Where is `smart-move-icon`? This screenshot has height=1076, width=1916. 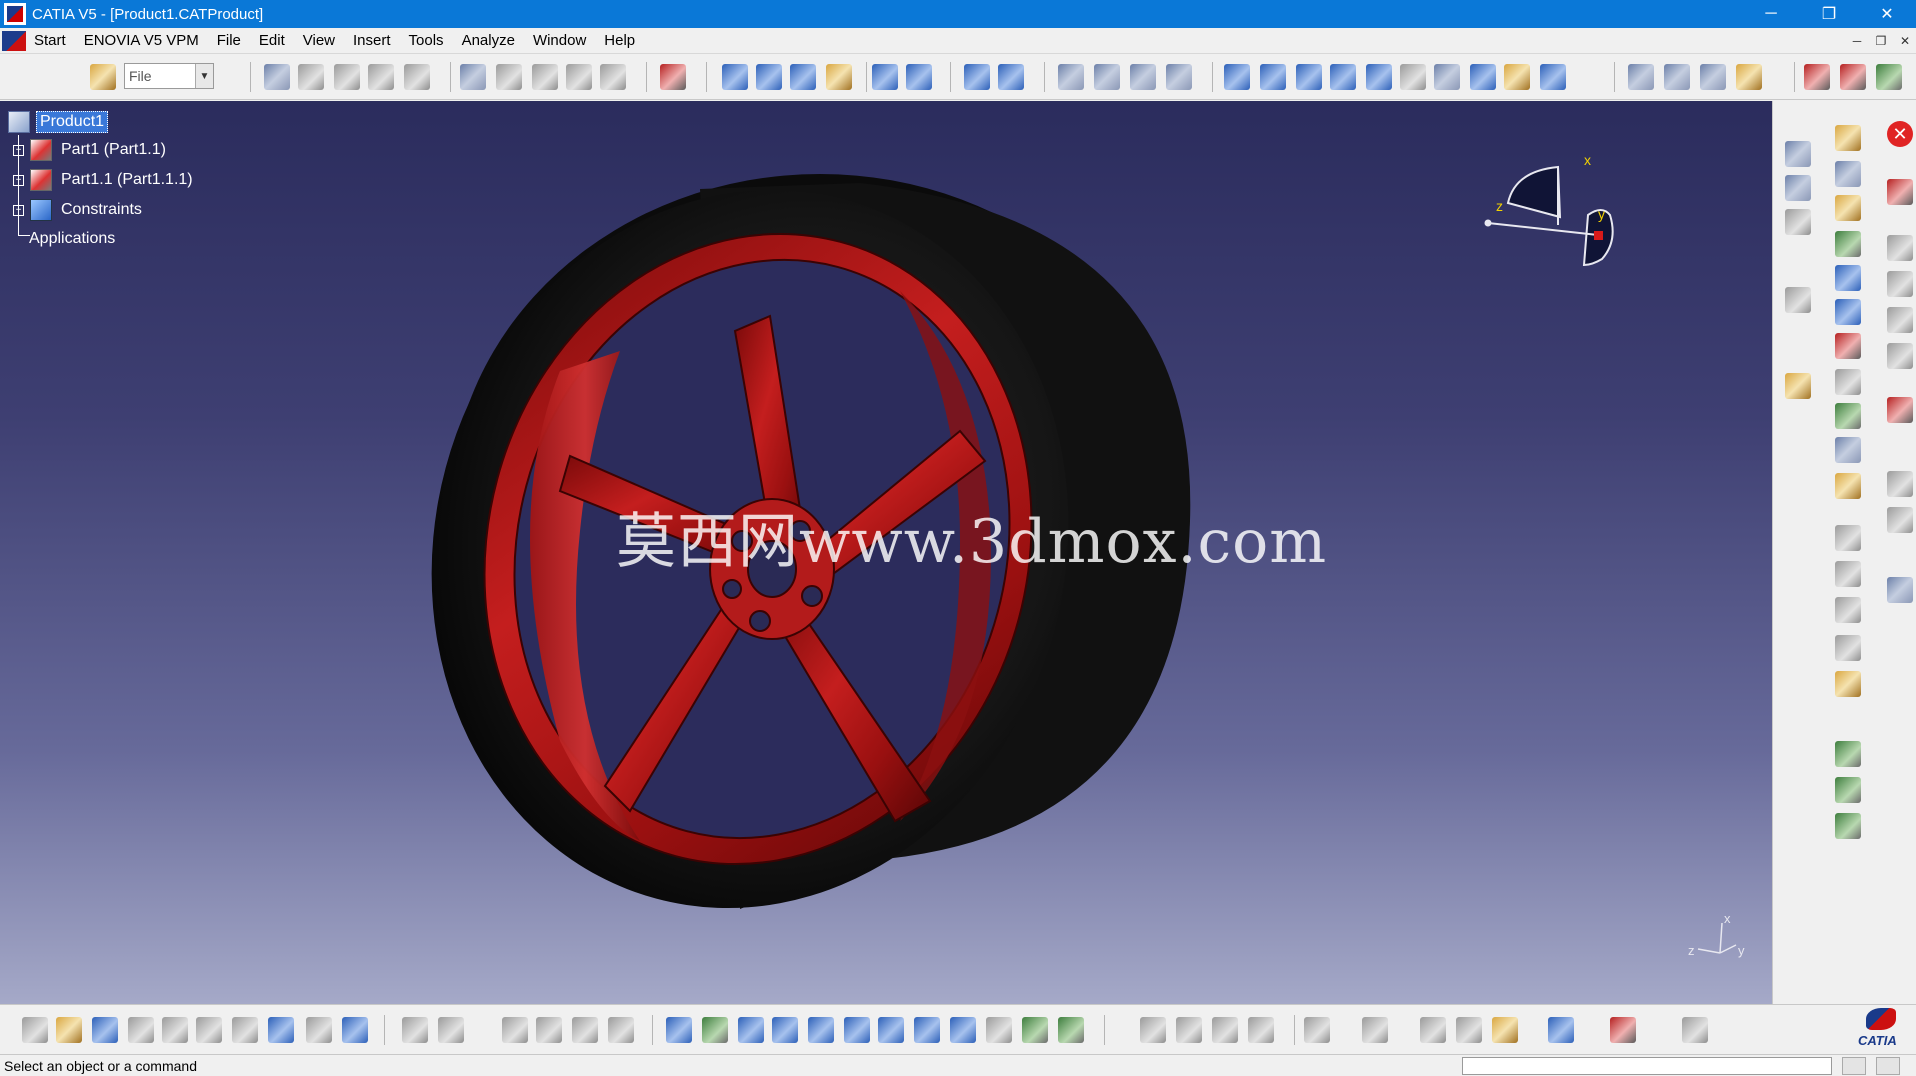 smart-move-icon is located at coordinates (919, 77).